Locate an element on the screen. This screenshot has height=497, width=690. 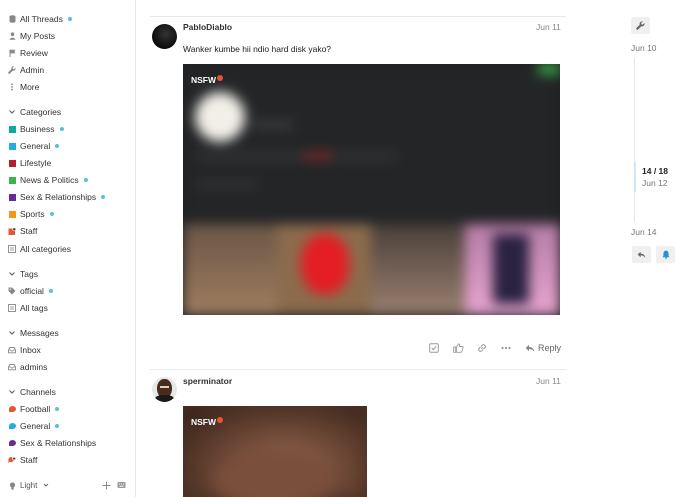
keyboard-icon is located at coordinates (121, 486).